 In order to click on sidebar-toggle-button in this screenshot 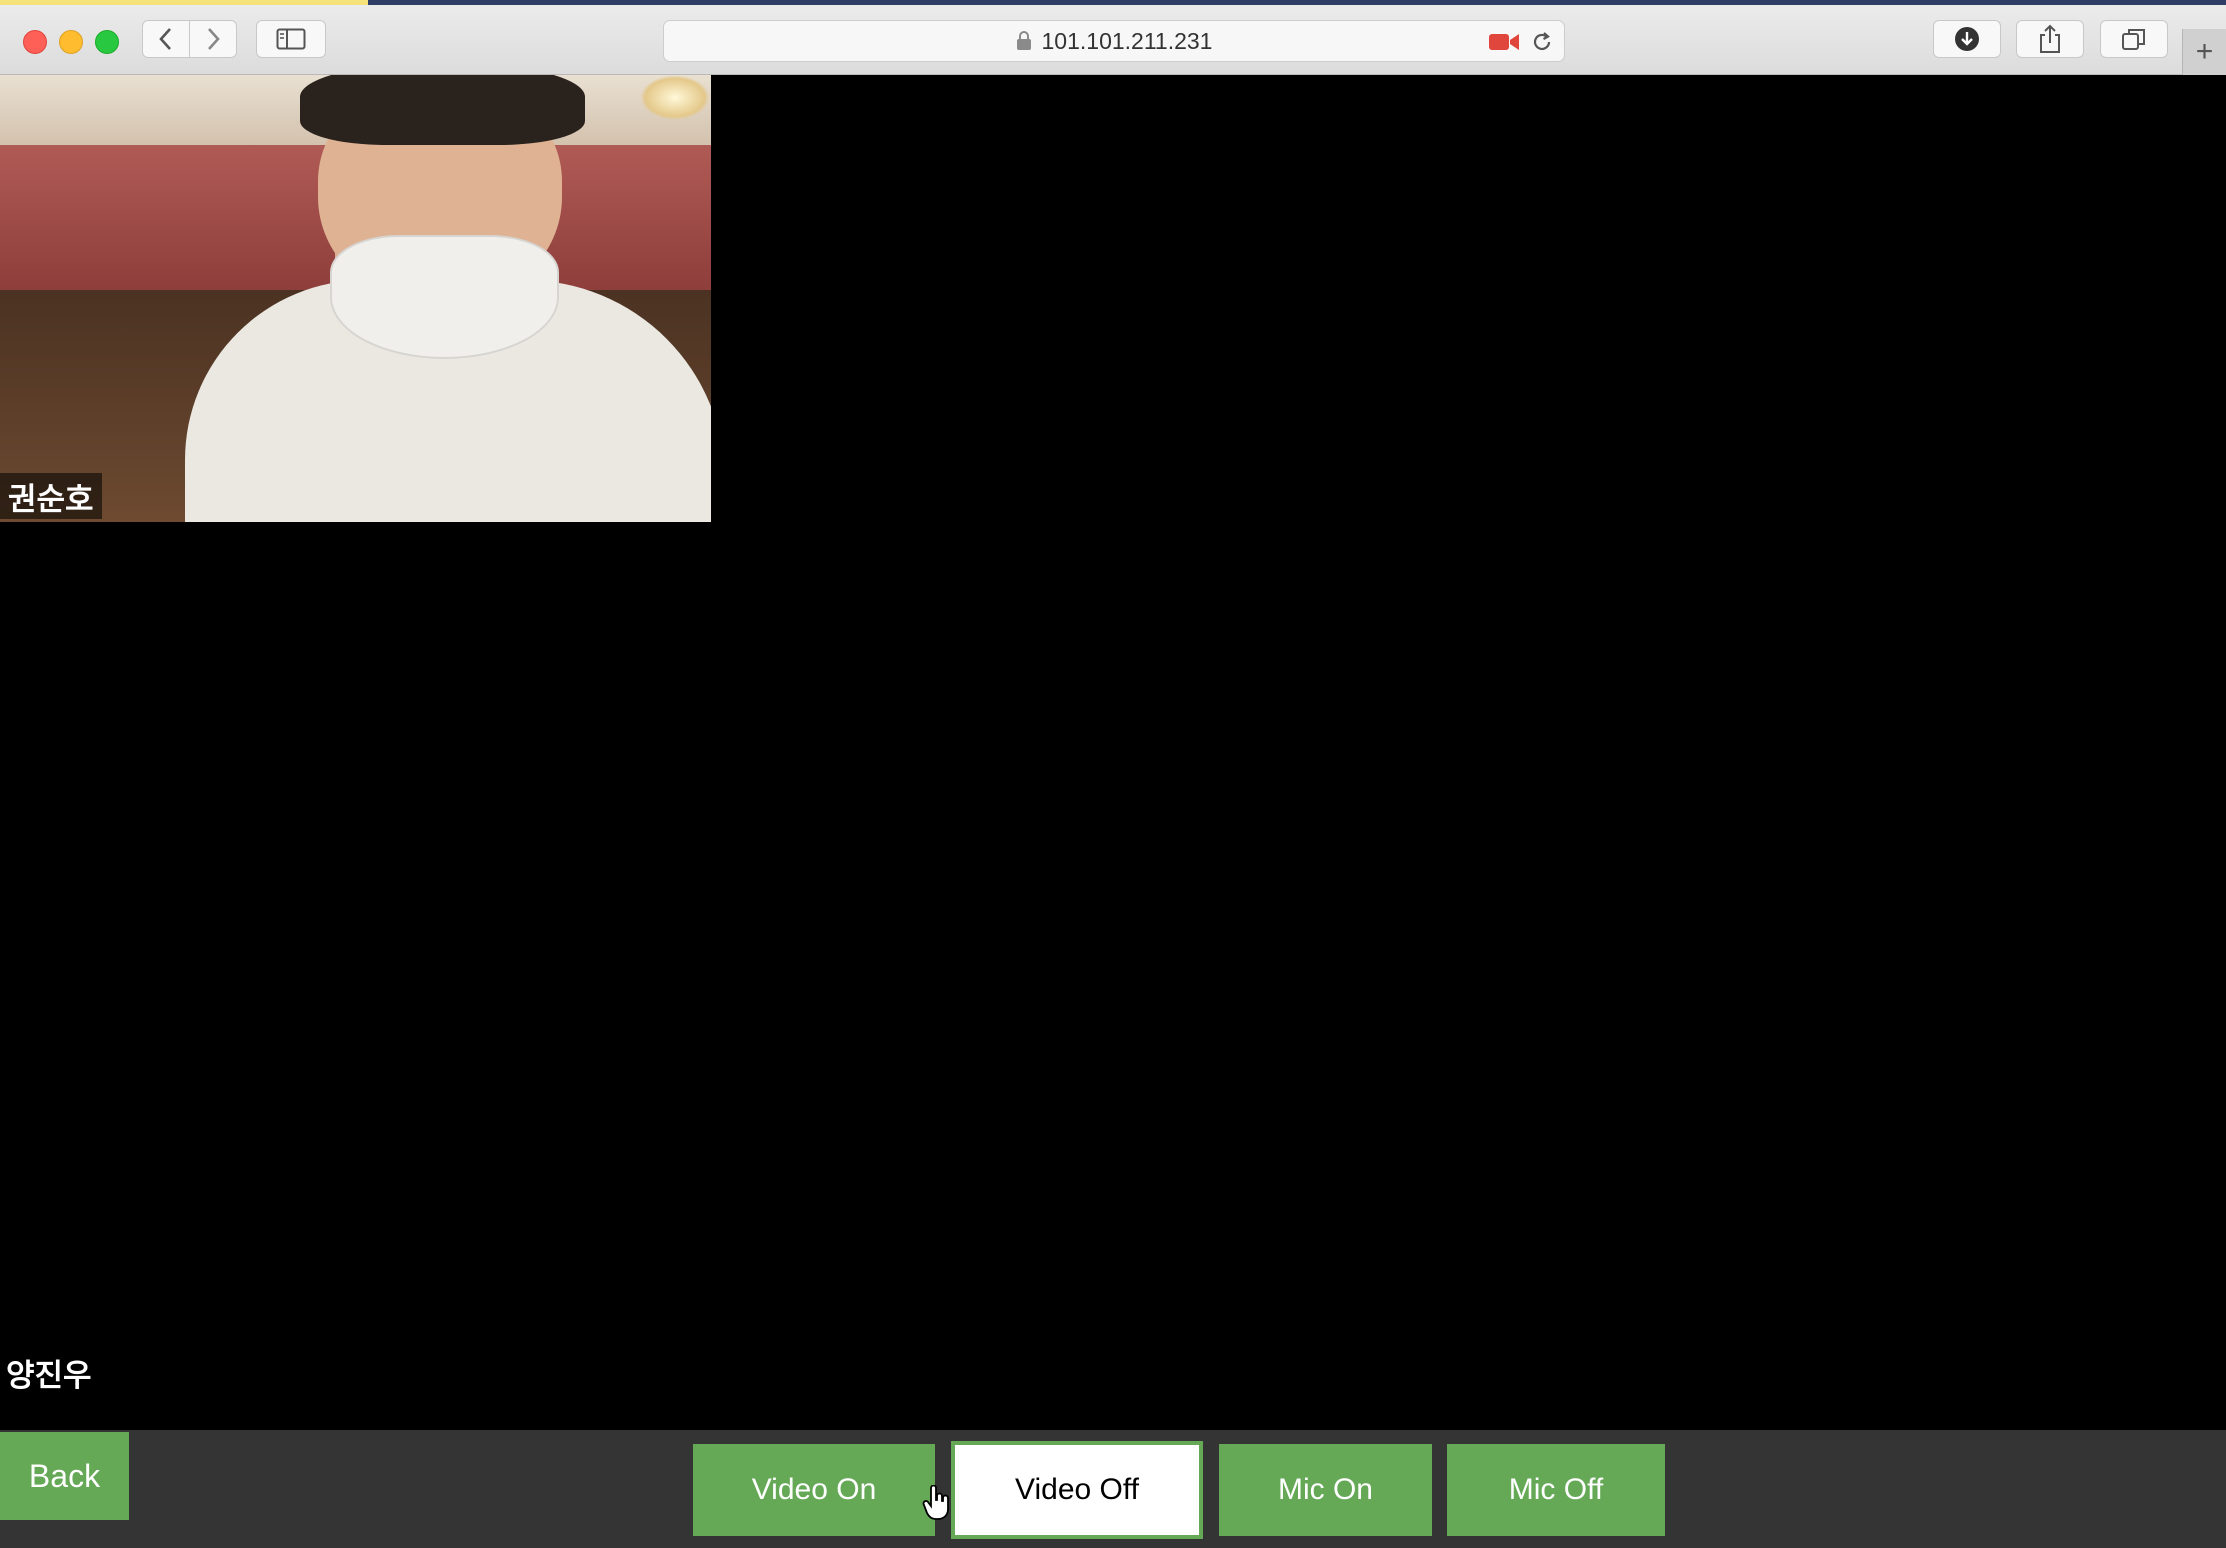, I will do `click(291, 39)`.